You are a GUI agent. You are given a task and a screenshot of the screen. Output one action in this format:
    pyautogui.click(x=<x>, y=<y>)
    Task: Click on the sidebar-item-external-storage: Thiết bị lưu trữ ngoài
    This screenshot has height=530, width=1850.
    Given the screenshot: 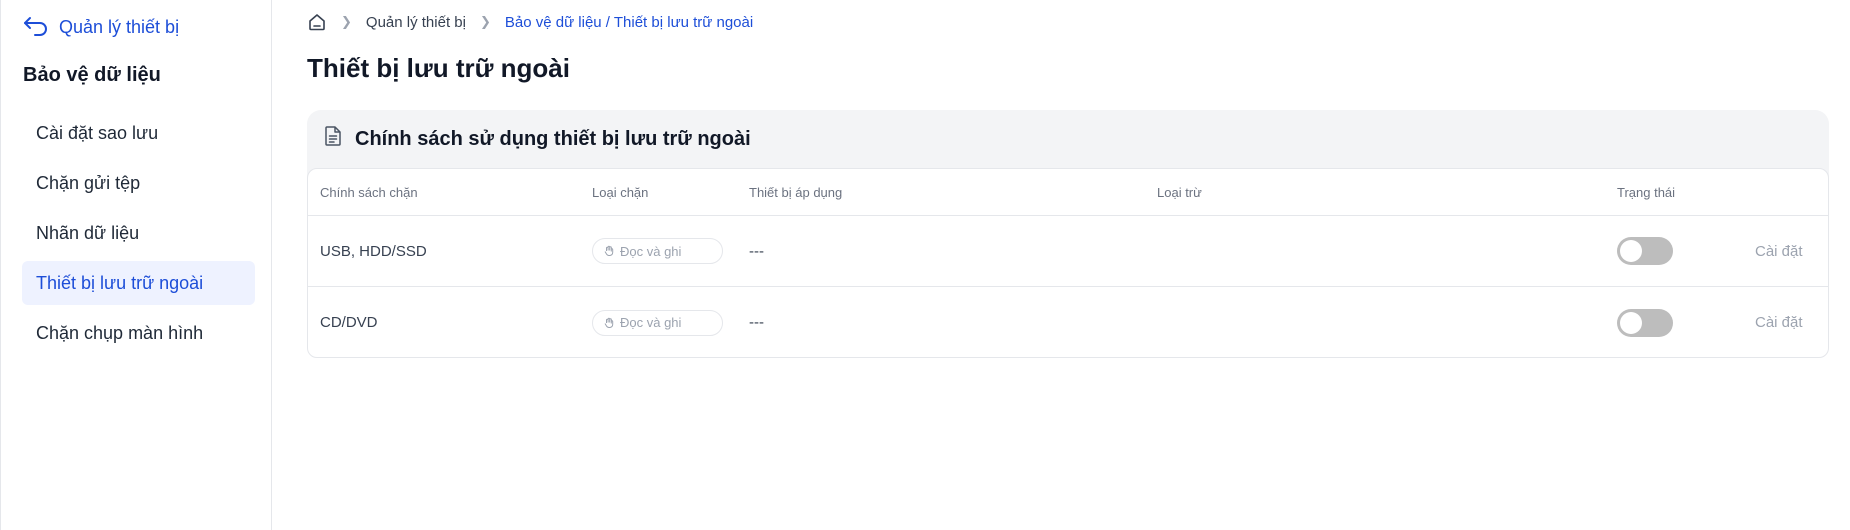 What is the action you would take?
    pyautogui.click(x=138, y=283)
    